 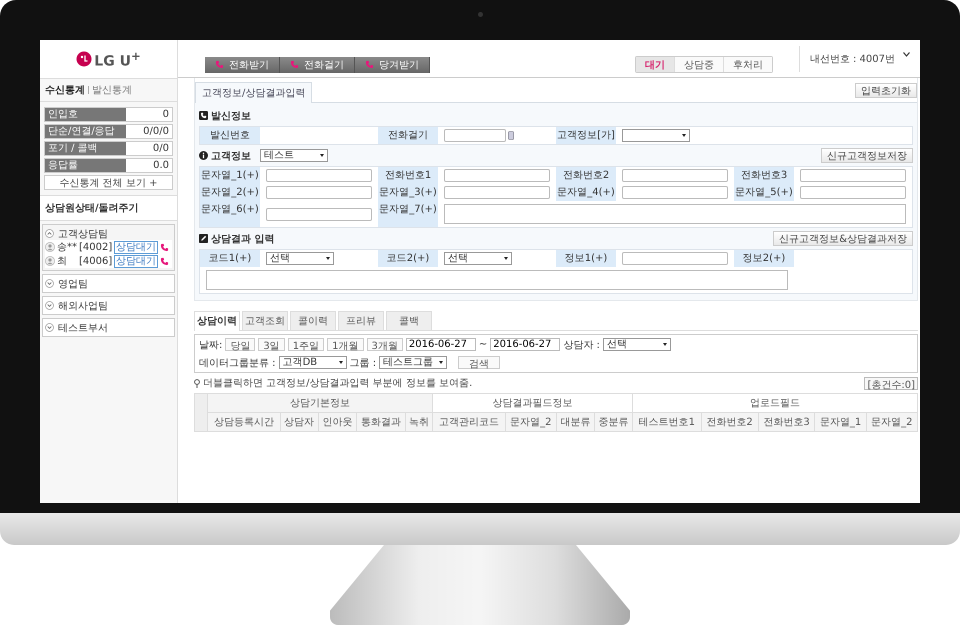 I want to click on field-label: 문자열_3(+), so click(x=408, y=192).